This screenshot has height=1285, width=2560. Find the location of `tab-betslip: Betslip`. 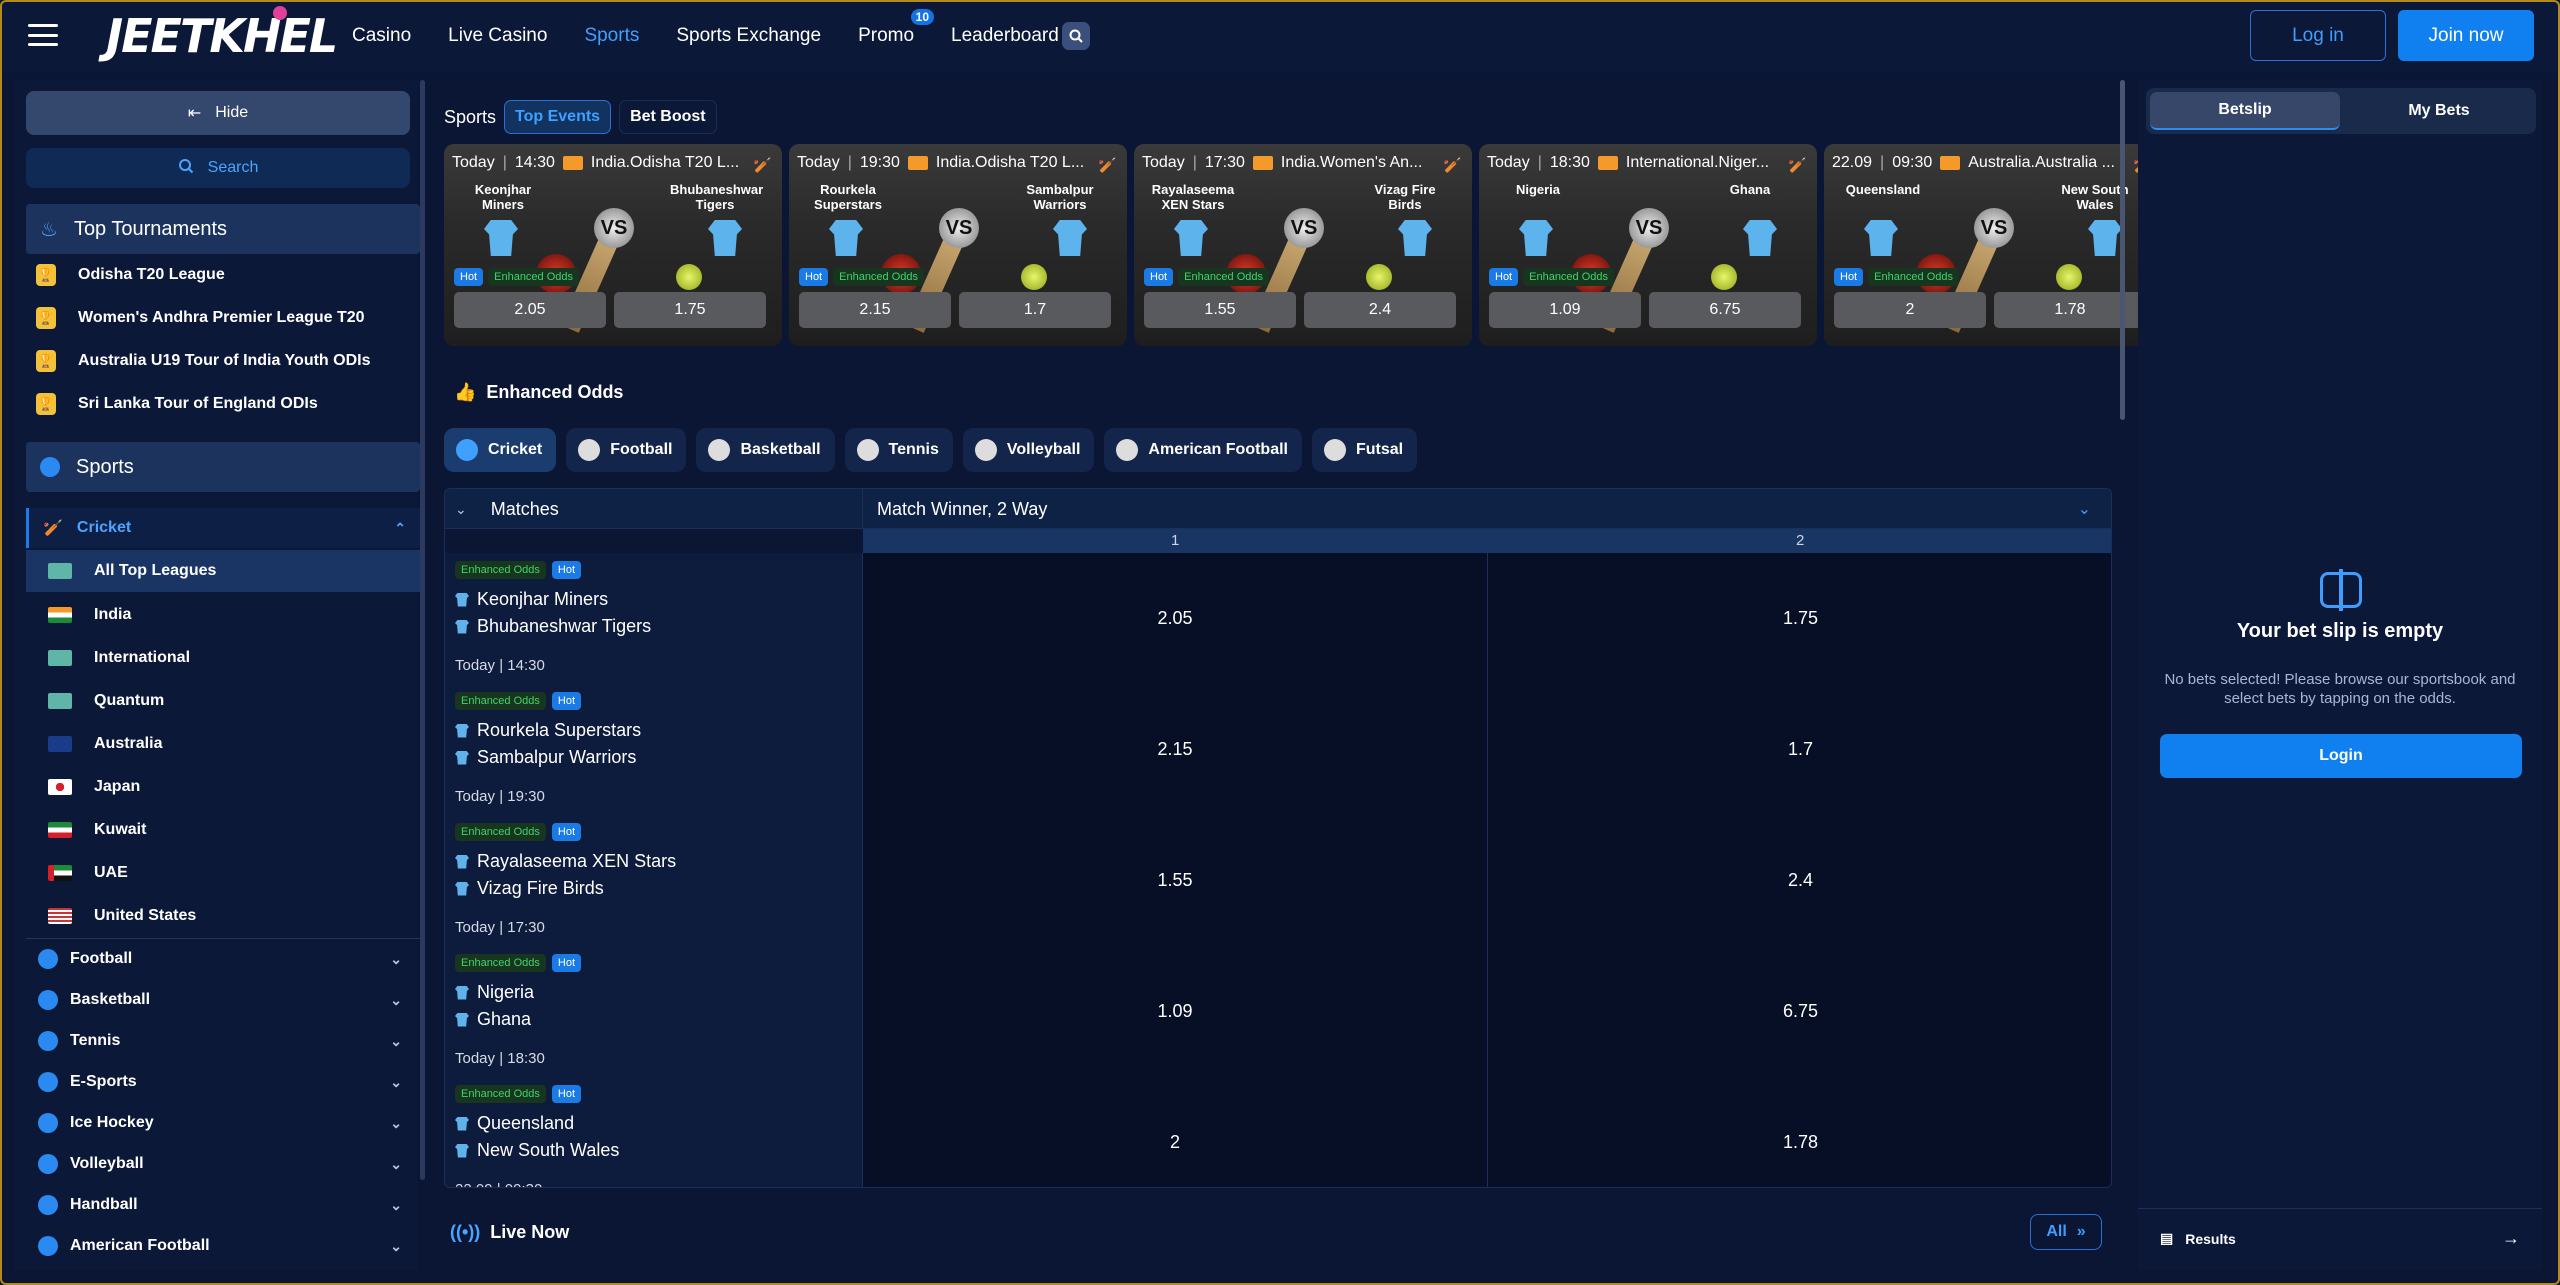

tab-betslip: Betslip is located at coordinates (2245, 111).